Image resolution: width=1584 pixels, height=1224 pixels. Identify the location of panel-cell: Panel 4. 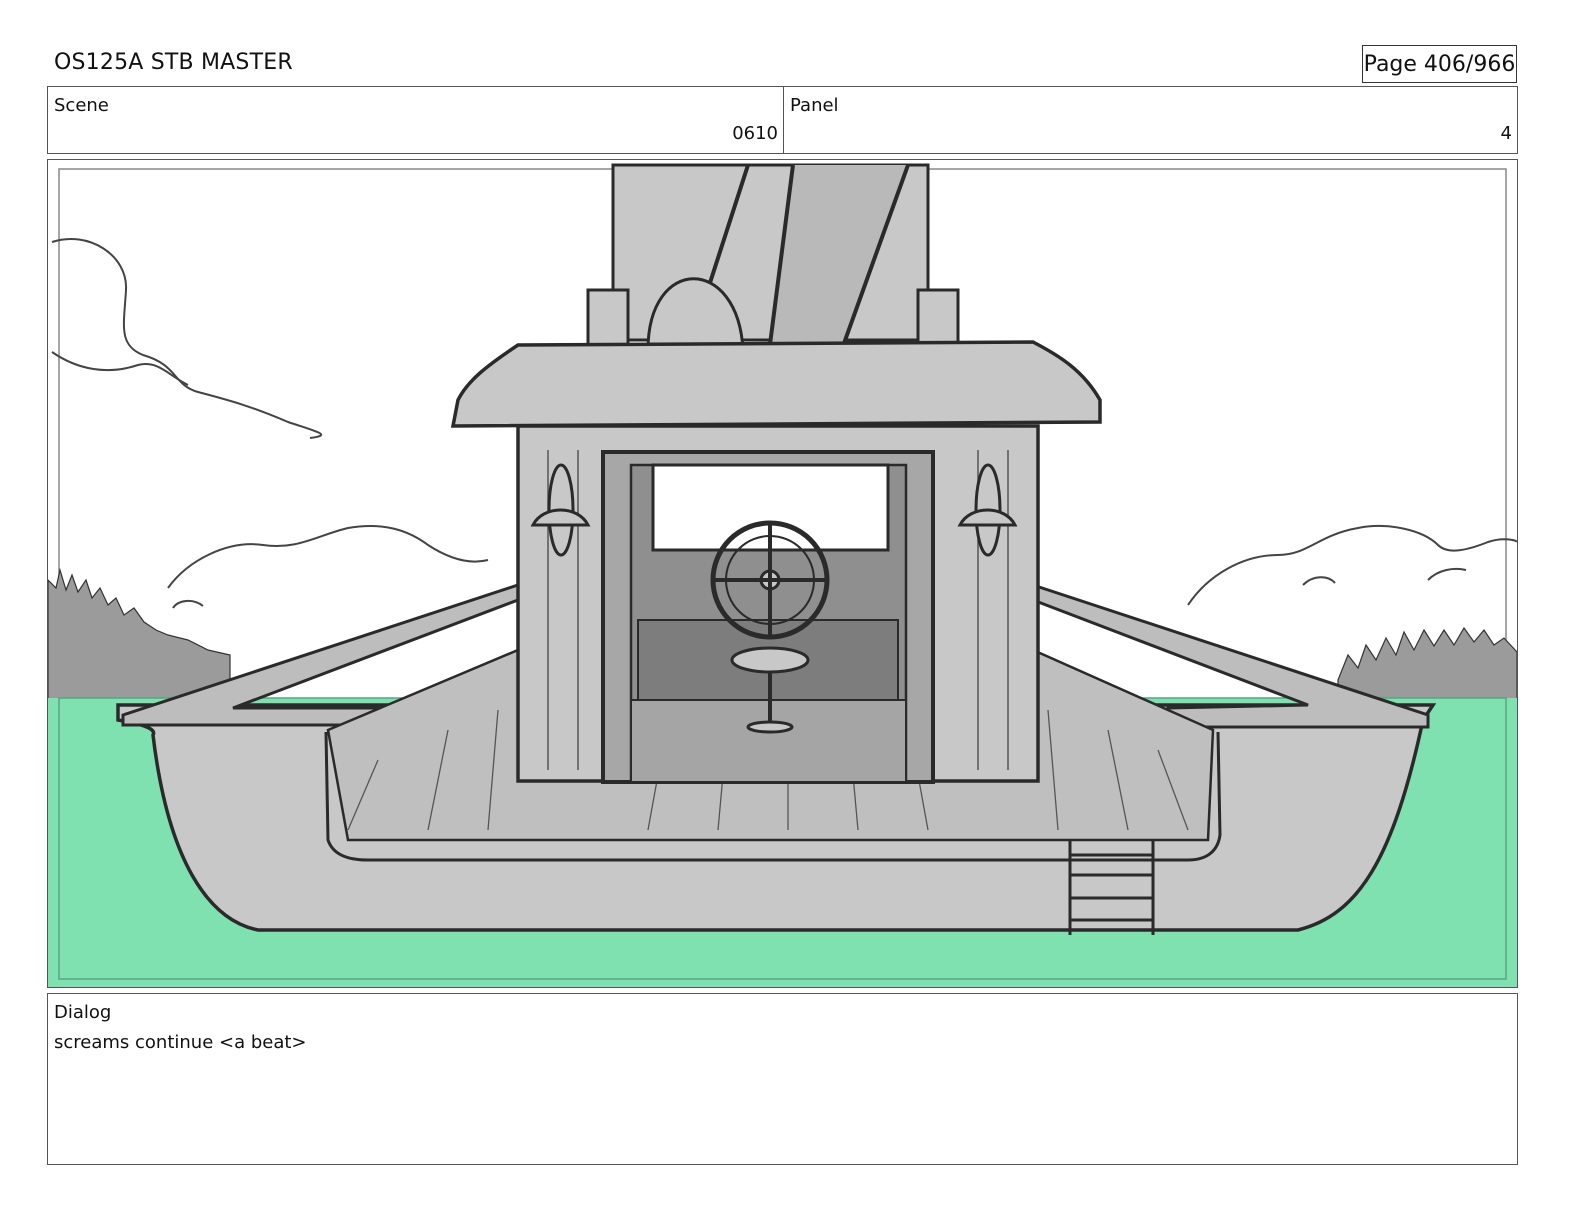
(1150, 120).